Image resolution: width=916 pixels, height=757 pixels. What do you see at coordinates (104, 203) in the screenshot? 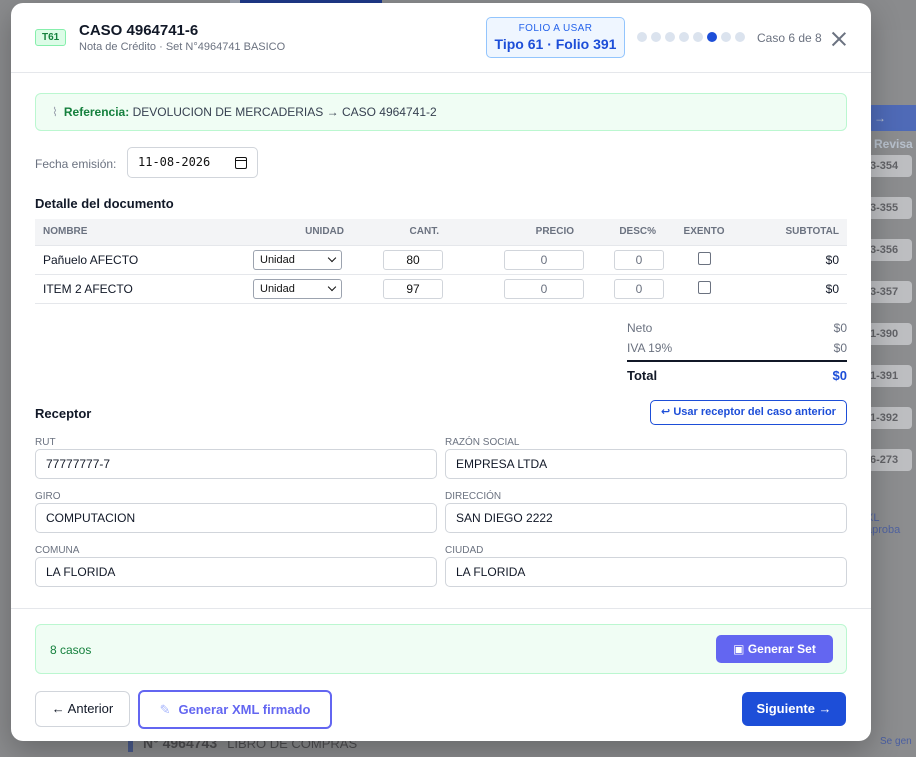
I see `detail-section-title: Detalle del documento` at bounding box center [104, 203].